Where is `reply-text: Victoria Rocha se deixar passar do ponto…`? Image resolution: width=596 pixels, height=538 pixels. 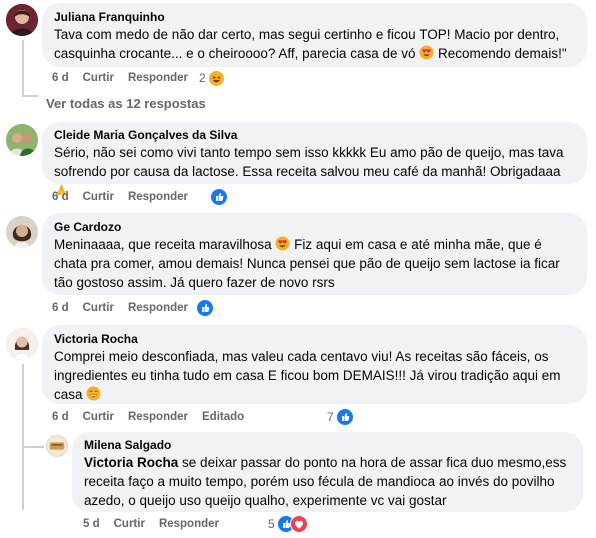
reply-text: Victoria Rocha se deixar passar do ponto… is located at coordinates (325, 481).